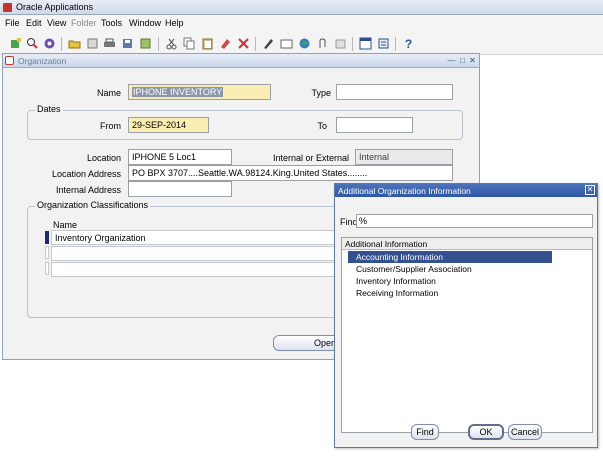 The height and width of the screenshot is (462, 603). I want to click on name-label: Name, so click(108, 93).